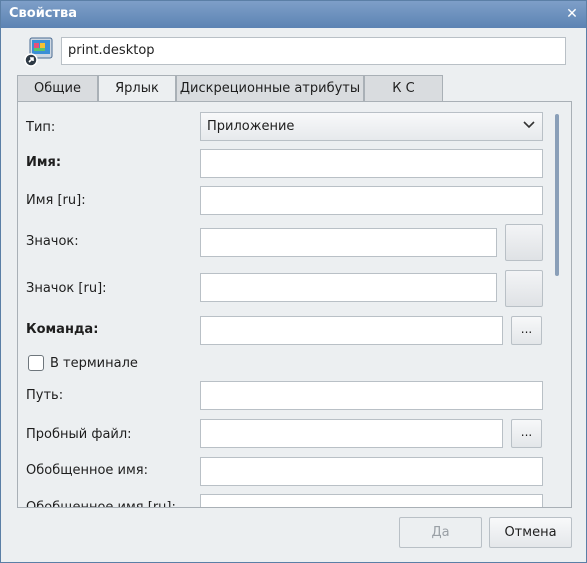  I want to click on scrollbar, so click(557, 195).